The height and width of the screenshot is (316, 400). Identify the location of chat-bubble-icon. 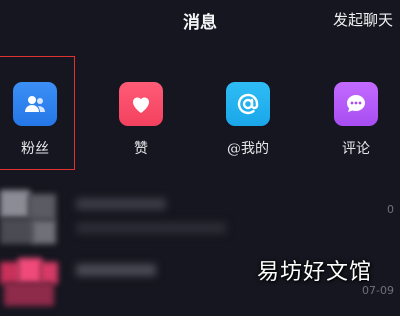
(356, 103).